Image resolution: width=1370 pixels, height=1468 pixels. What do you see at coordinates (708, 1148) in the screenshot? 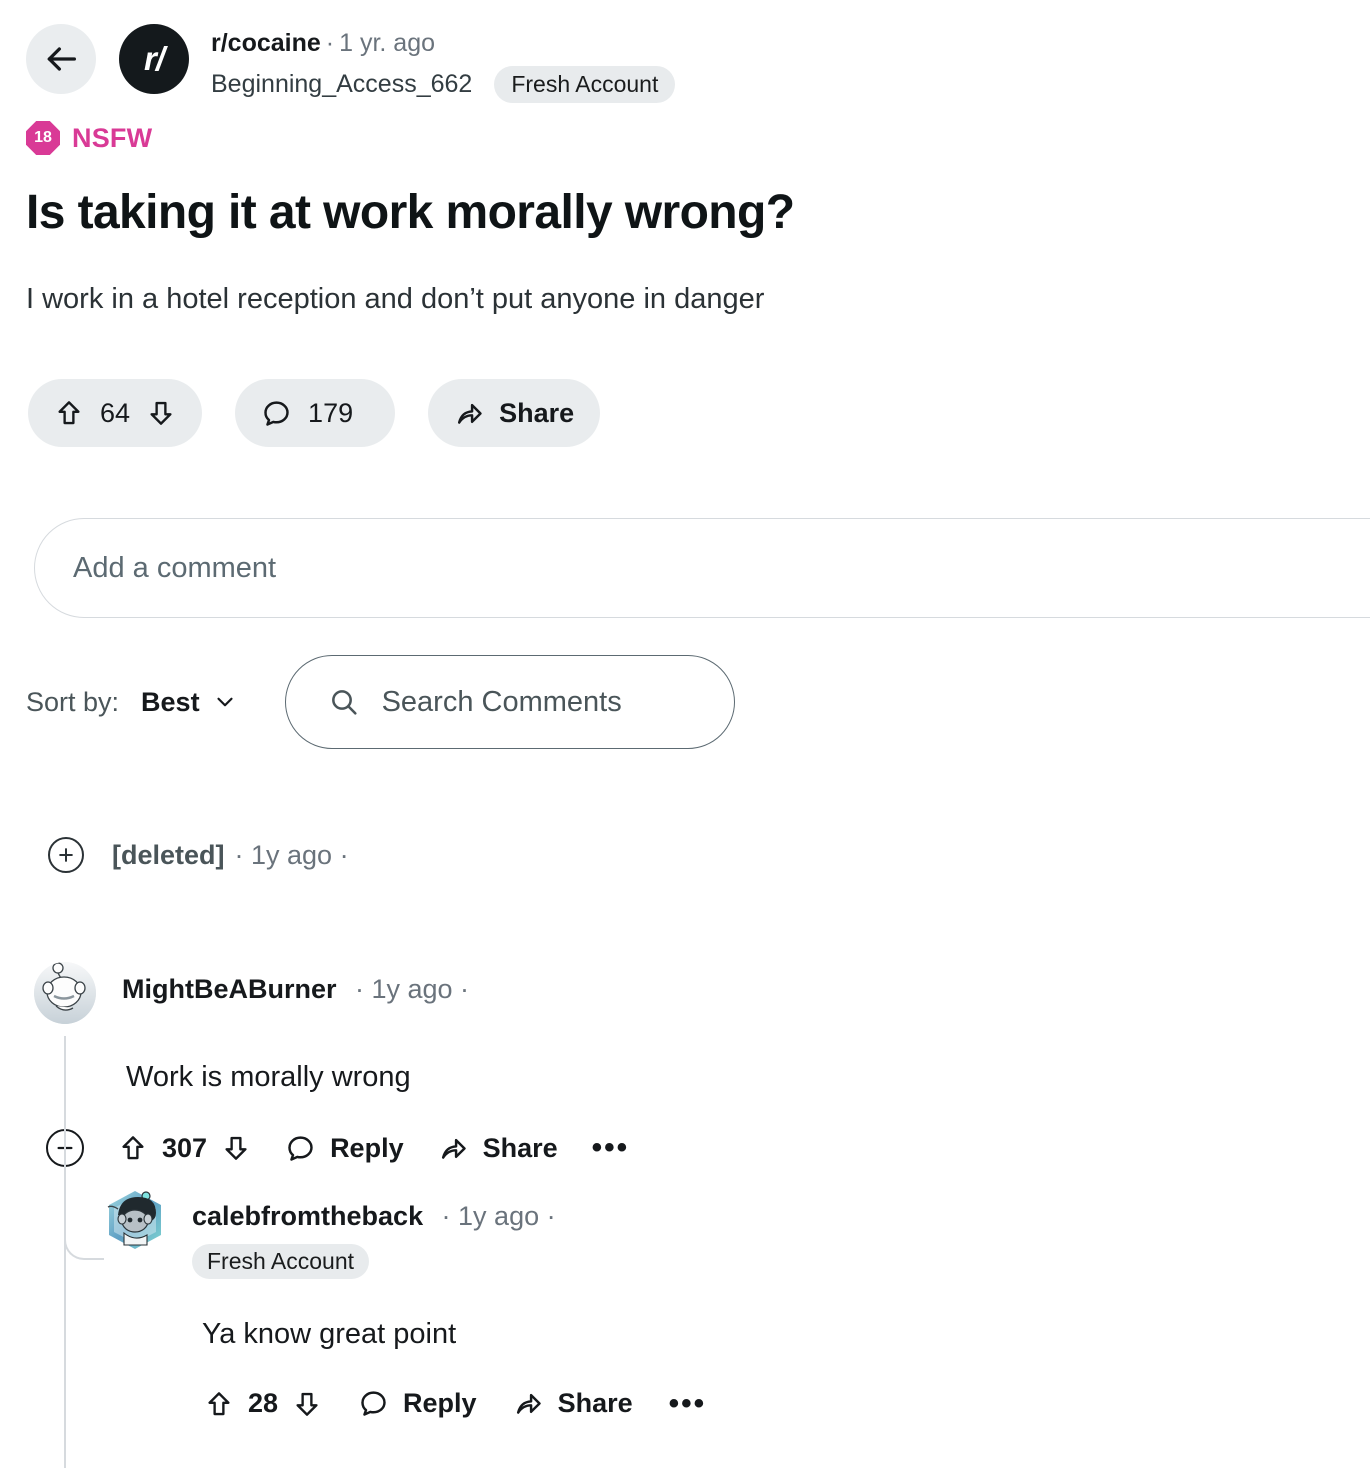
I see `comment-actions: 307 Reply Share •••` at bounding box center [708, 1148].